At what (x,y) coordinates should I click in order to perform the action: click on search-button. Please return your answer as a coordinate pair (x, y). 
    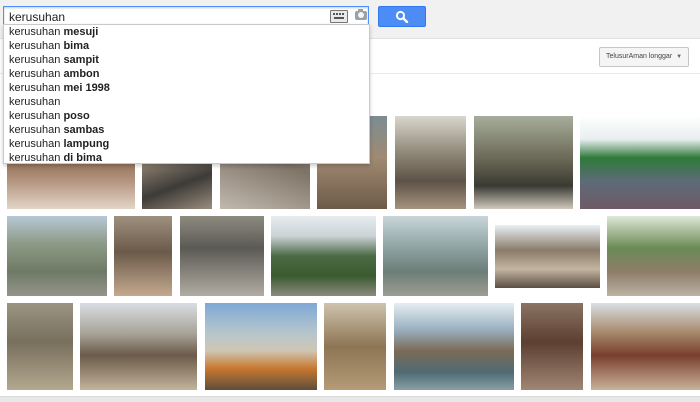
    Looking at the image, I should click on (402, 16).